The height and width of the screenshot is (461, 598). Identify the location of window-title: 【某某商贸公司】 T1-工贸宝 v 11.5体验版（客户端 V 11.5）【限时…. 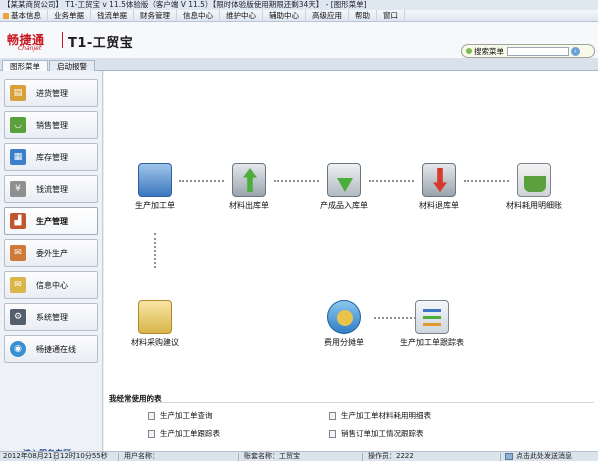
(299, 5).